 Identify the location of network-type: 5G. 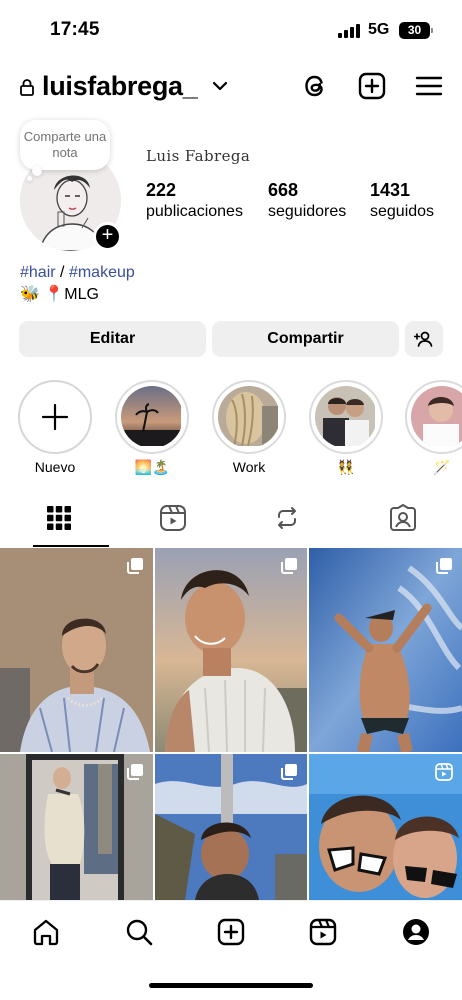
(379, 29).